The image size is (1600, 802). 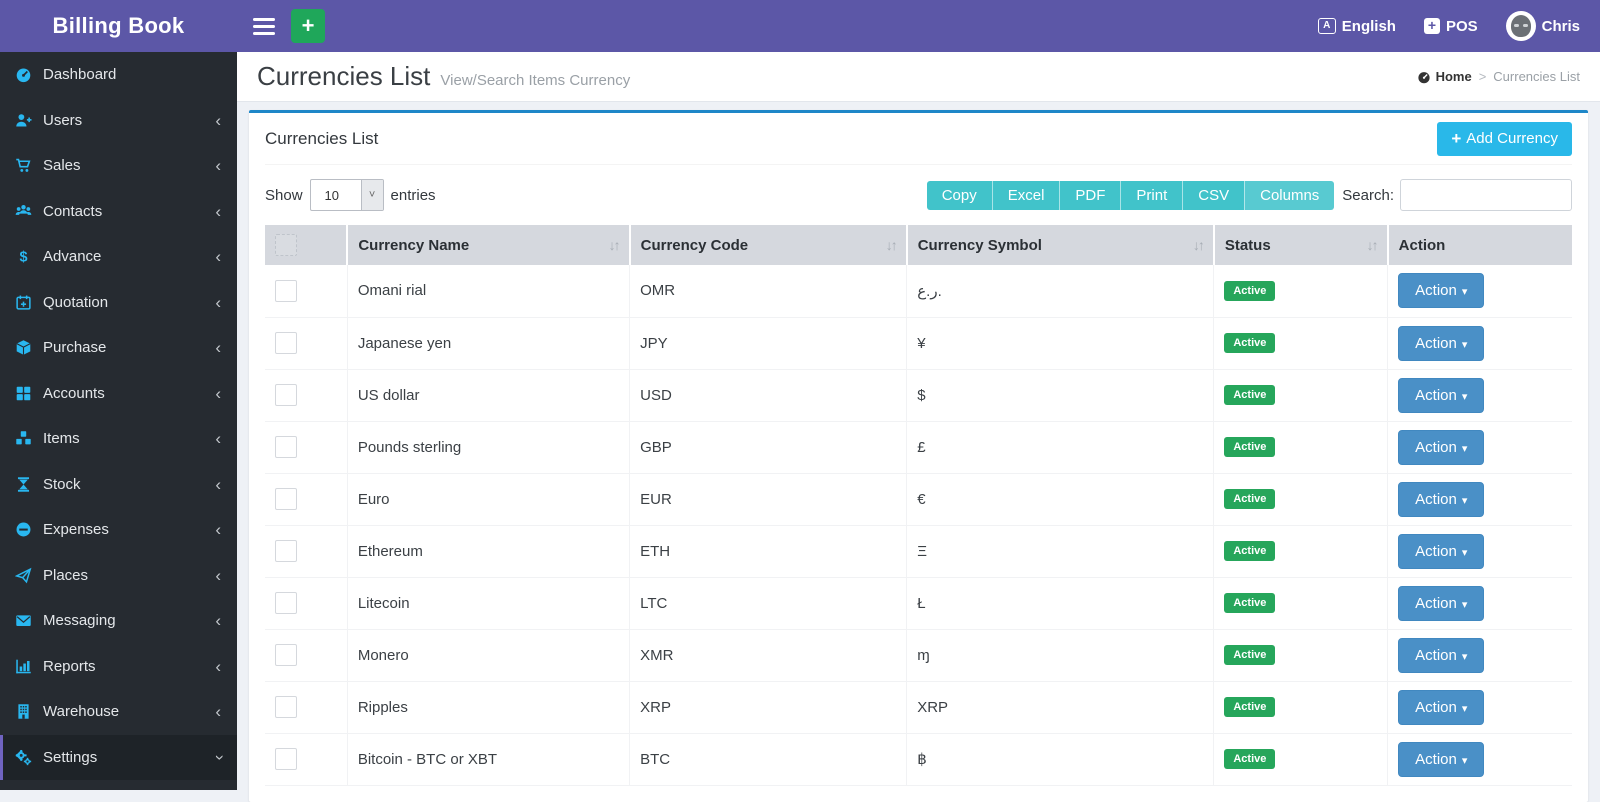 What do you see at coordinates (768, 707) in the screenshot?
I see `currency-code-cell: XRP` at bounding box center [768, 707].